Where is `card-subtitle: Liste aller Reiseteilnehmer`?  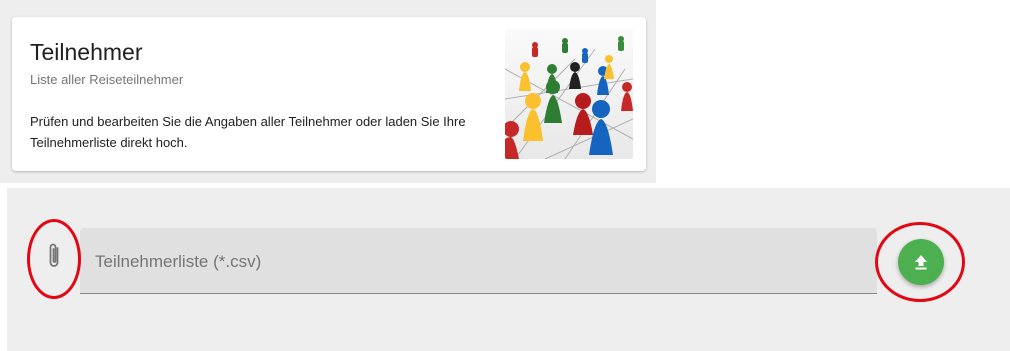
card-subtitle: Liste aller Reiseteilnehmer is located at coordinates (107, 79).